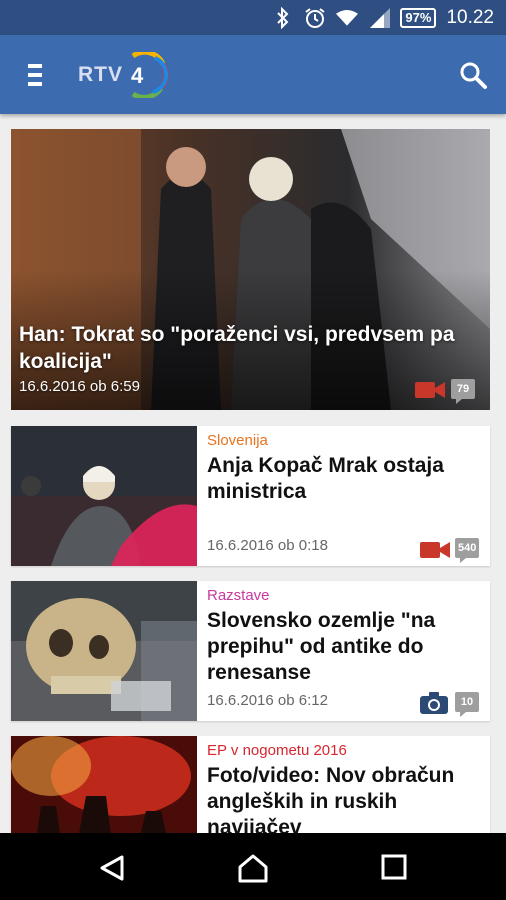 The height and width of the screenshot is (900, 506). Describe the element at coordinates (150, 74) in the screenshot. I see `logo-mark: 4` at that location.